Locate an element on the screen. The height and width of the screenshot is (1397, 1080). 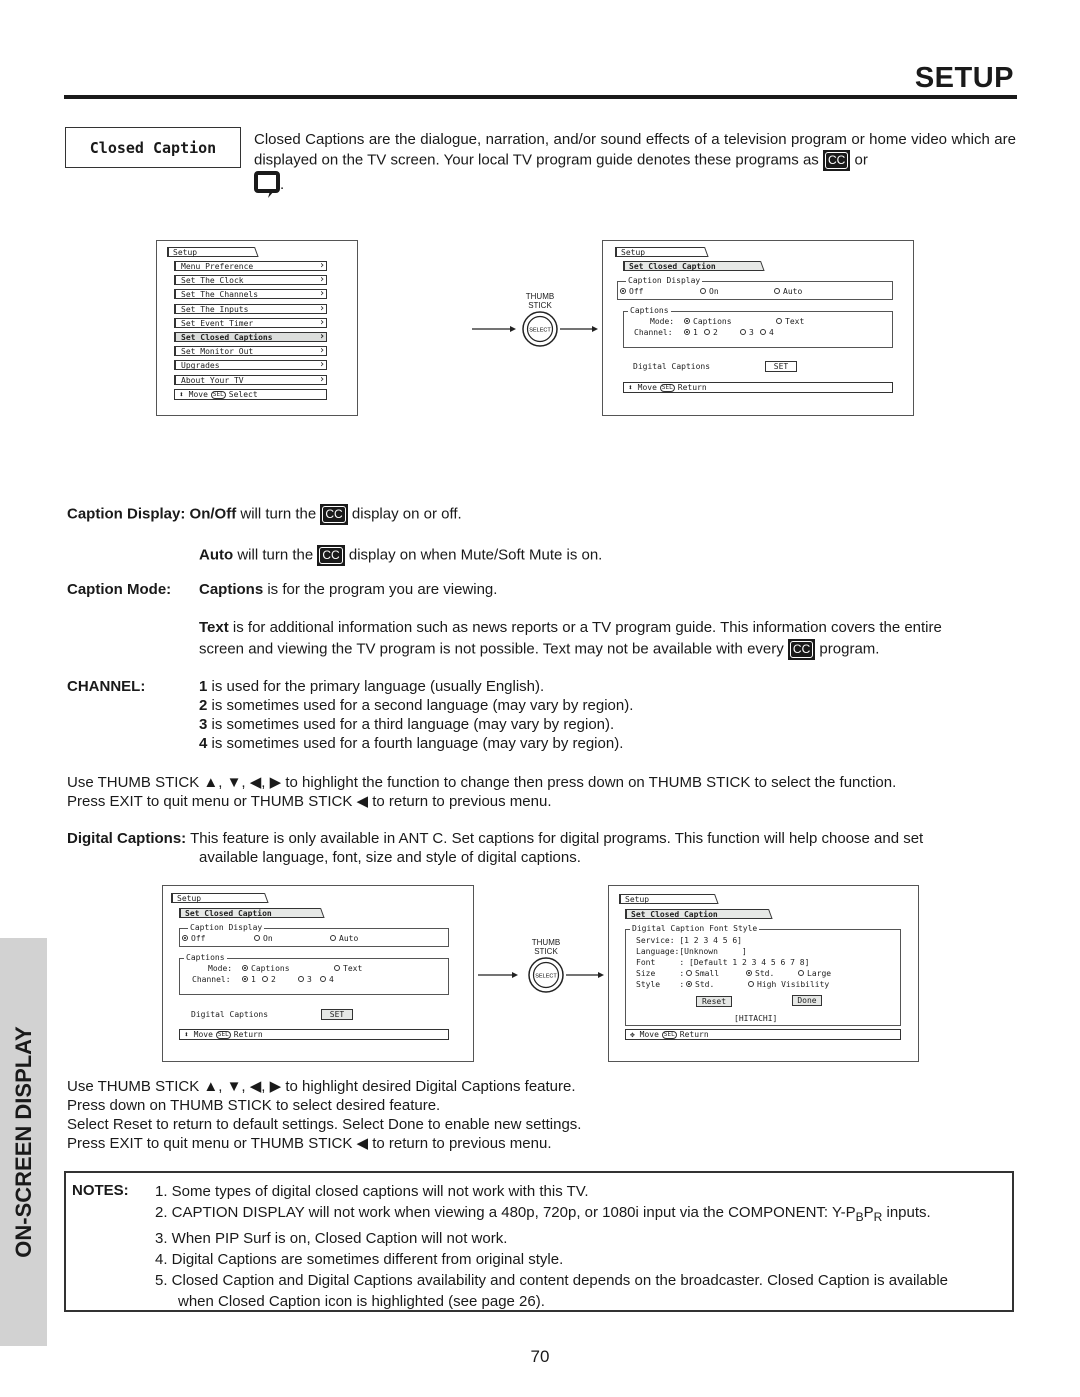
radio-style-std is located at coordinates (689, 983).